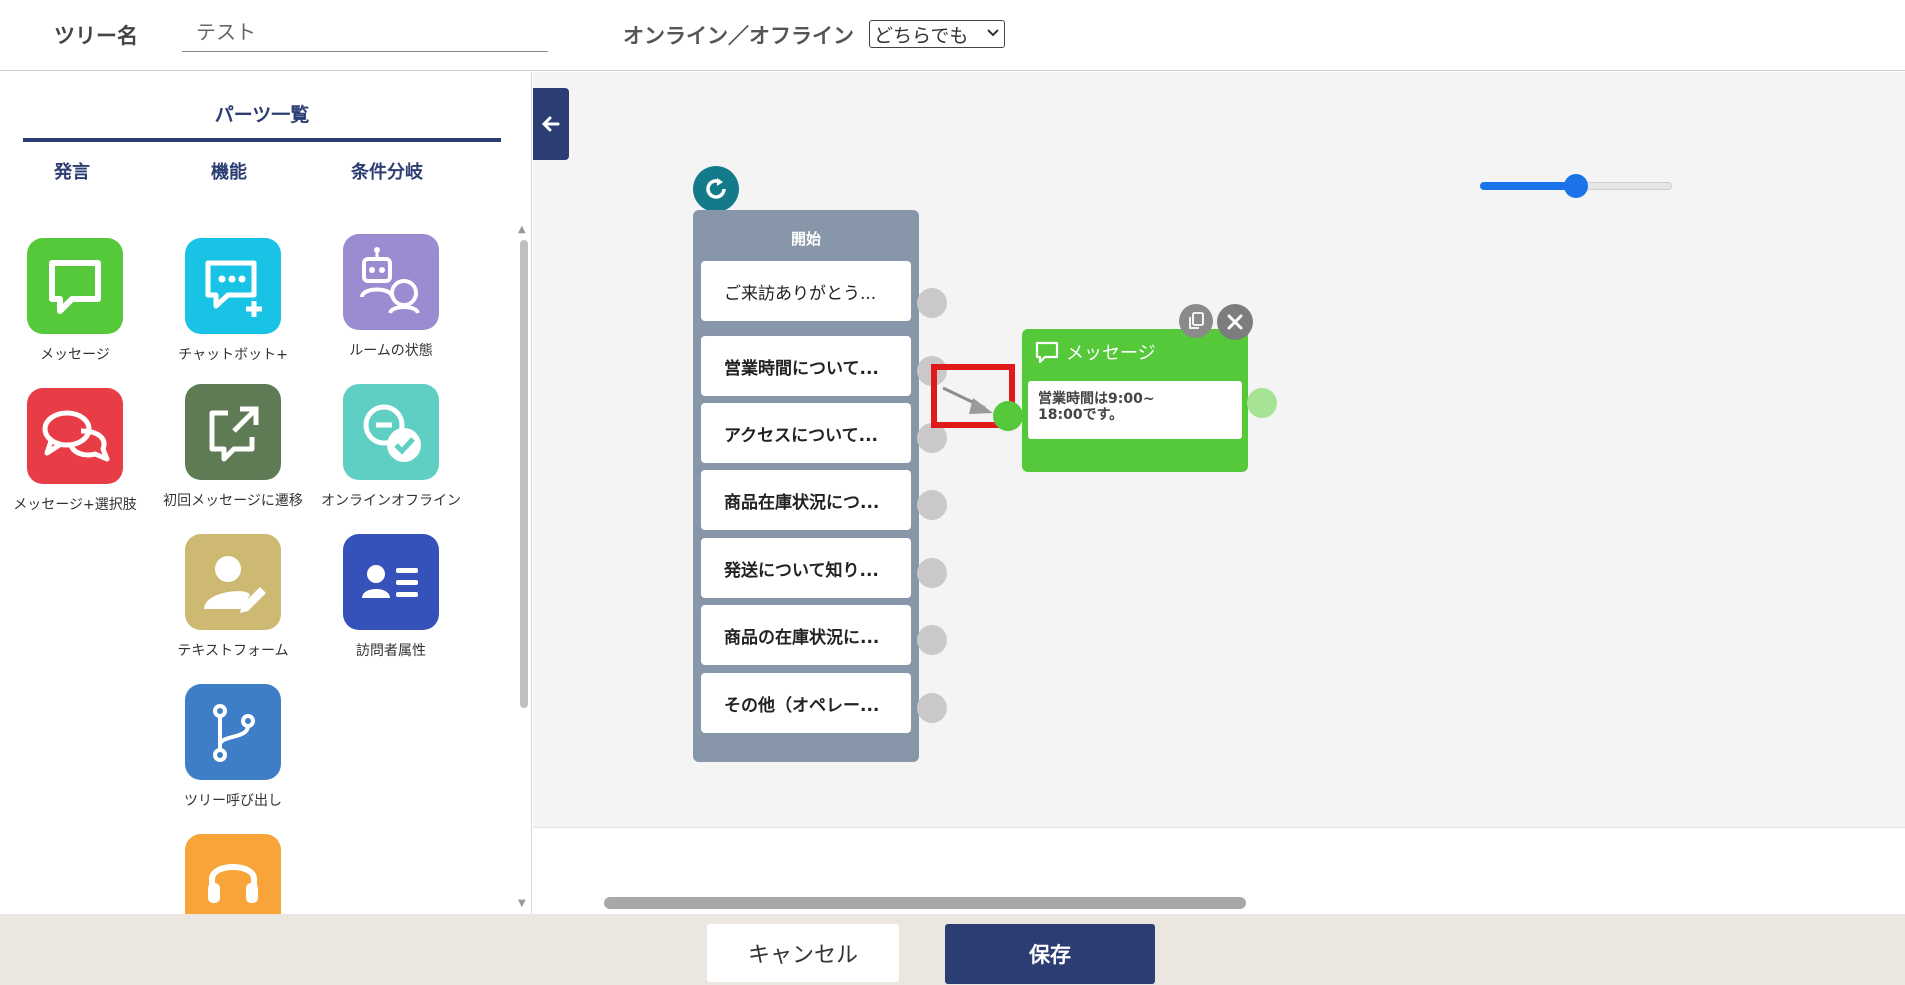 The height and width of the screenshot is (985, 1905). I want to click on headset-icon, so click(233, 874).